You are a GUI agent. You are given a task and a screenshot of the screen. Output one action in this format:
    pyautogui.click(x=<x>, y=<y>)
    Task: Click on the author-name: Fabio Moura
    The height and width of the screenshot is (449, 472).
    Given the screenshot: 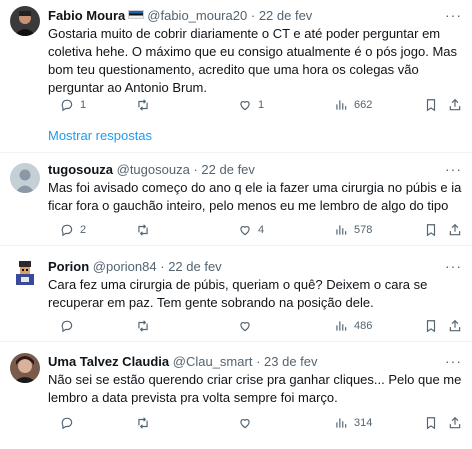 What is the action you would take?
    pyautogui.click(x=86, y=15)
    